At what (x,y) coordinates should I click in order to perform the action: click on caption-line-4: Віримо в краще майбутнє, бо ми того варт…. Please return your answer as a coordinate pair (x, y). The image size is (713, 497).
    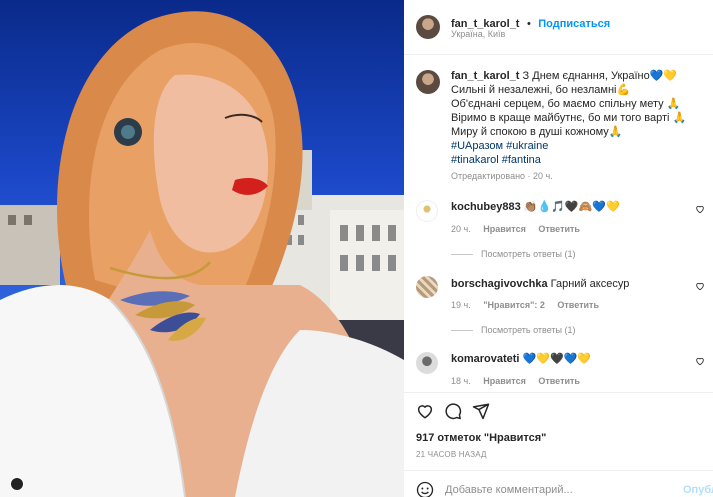
    Looking at the image, I should click on (569, 118).